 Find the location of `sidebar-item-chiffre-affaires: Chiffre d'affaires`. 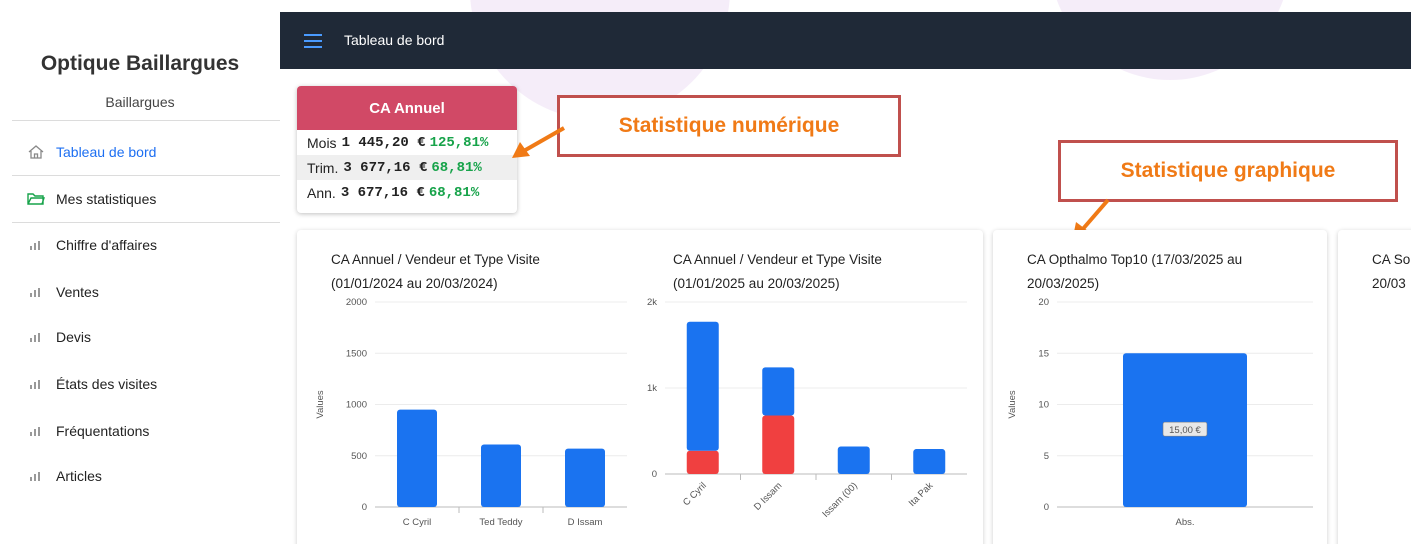

sidebar-item-chiffre-affaires: Chiffre d'affaires is located at coordinates (91, 245).